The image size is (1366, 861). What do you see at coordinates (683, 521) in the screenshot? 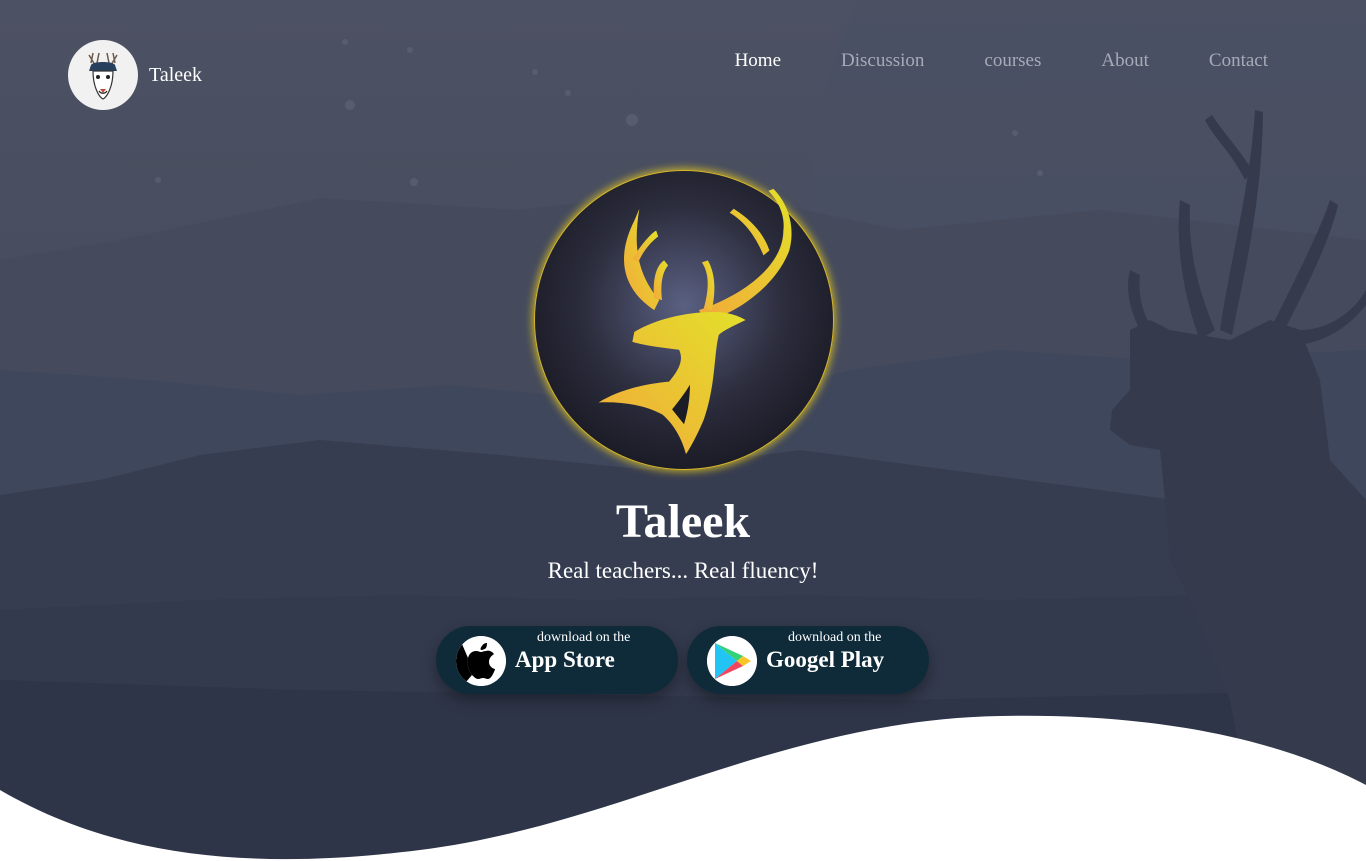
I see `page-title: Taleek` at bounding box center [683, 521].